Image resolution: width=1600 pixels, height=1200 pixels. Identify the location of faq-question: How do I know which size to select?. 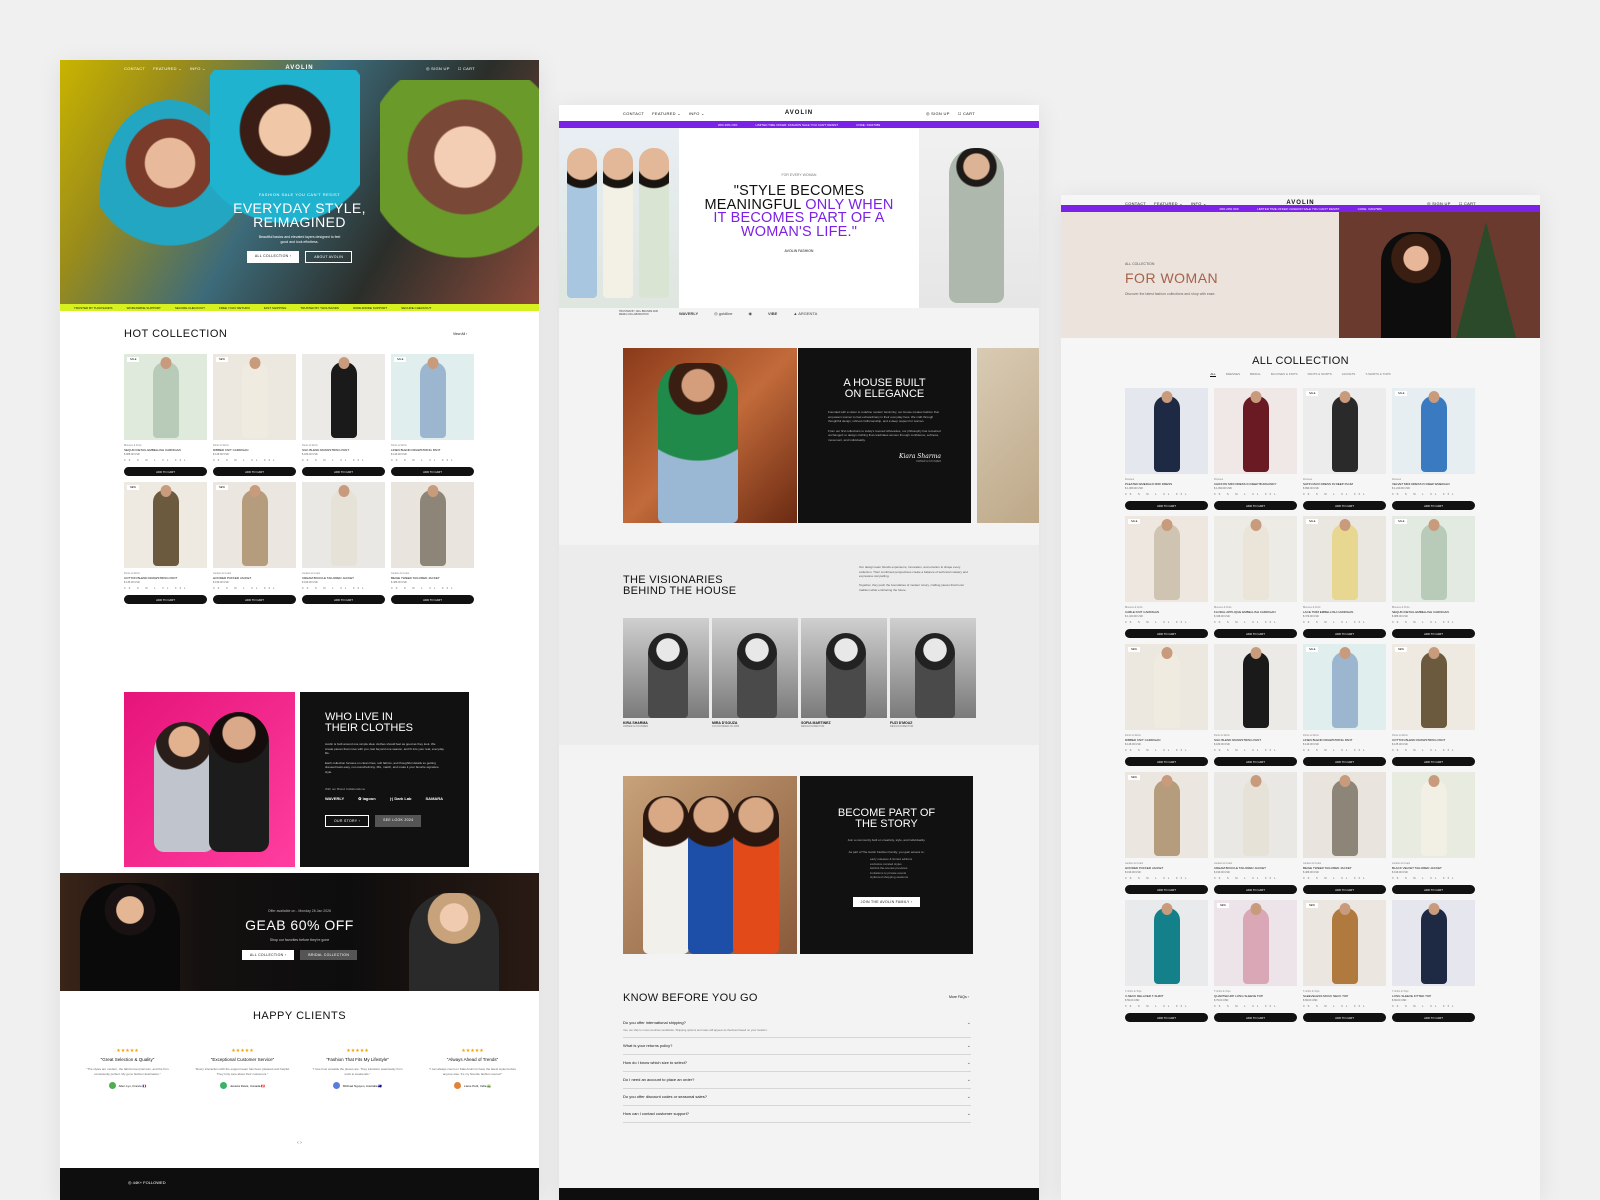
(655, 1063).